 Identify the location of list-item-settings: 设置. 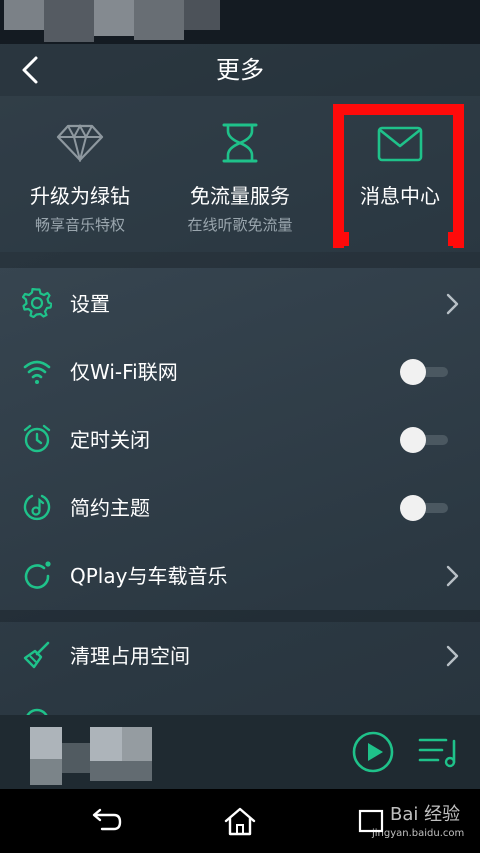
(240, 304).